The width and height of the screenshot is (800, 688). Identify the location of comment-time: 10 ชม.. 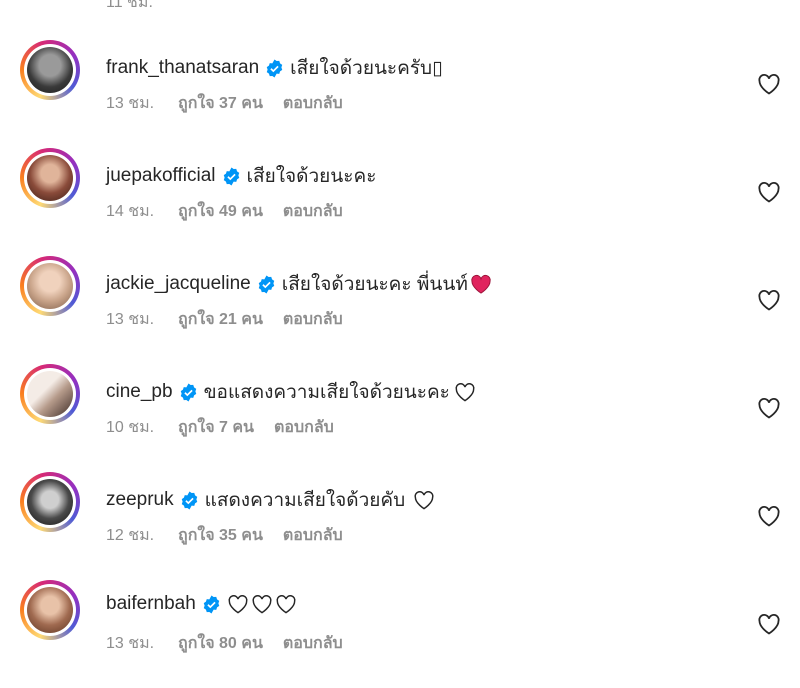
(142, 427).